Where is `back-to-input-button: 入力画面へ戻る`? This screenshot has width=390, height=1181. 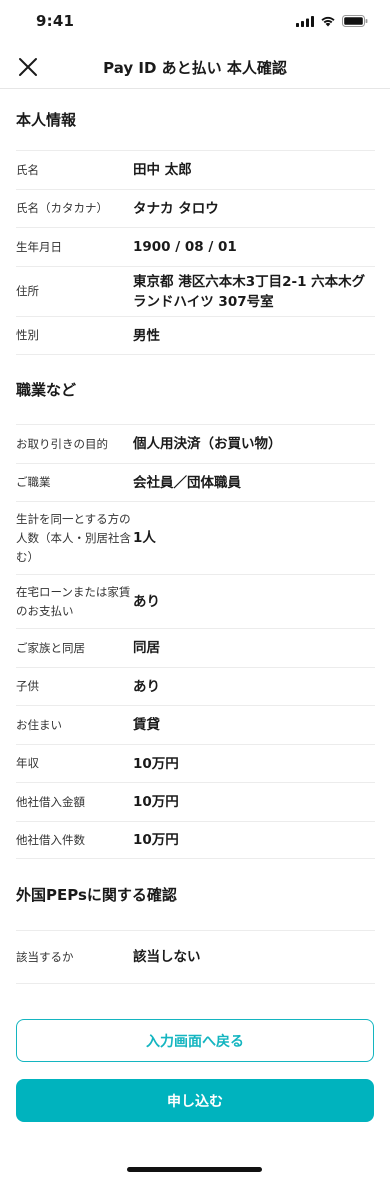 back-to-input-button: 入力画面へ戻る is located at coordinates (195, 1040).